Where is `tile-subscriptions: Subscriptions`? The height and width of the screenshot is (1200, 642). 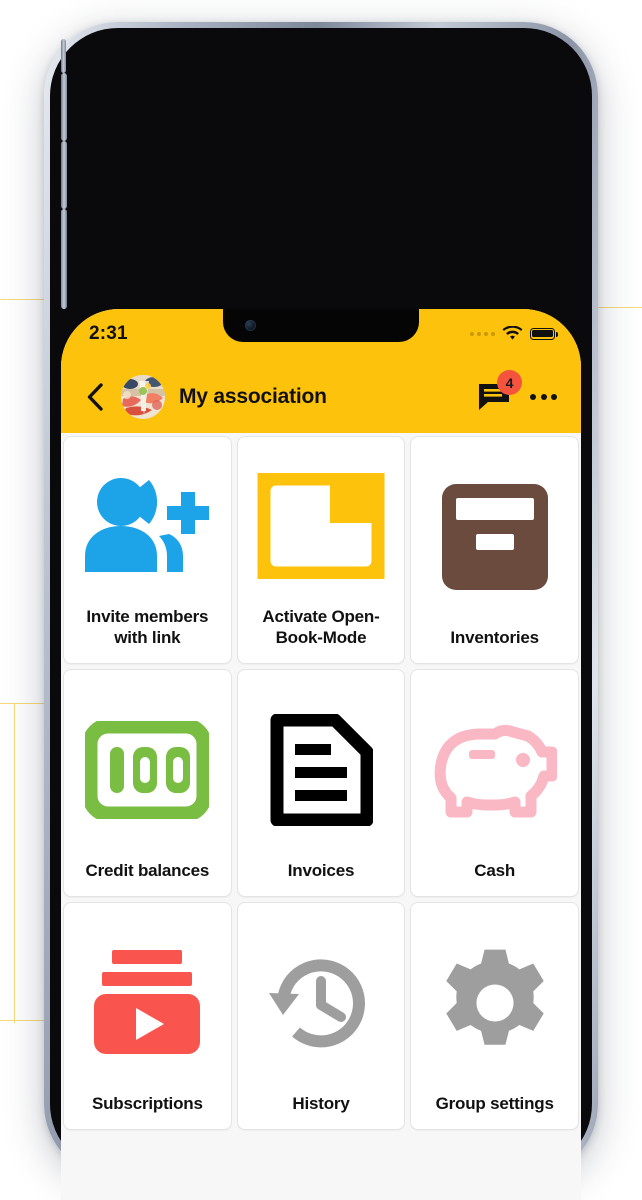 tile-subscriptions: Subscriptions is located at coordinates (147, 1016).